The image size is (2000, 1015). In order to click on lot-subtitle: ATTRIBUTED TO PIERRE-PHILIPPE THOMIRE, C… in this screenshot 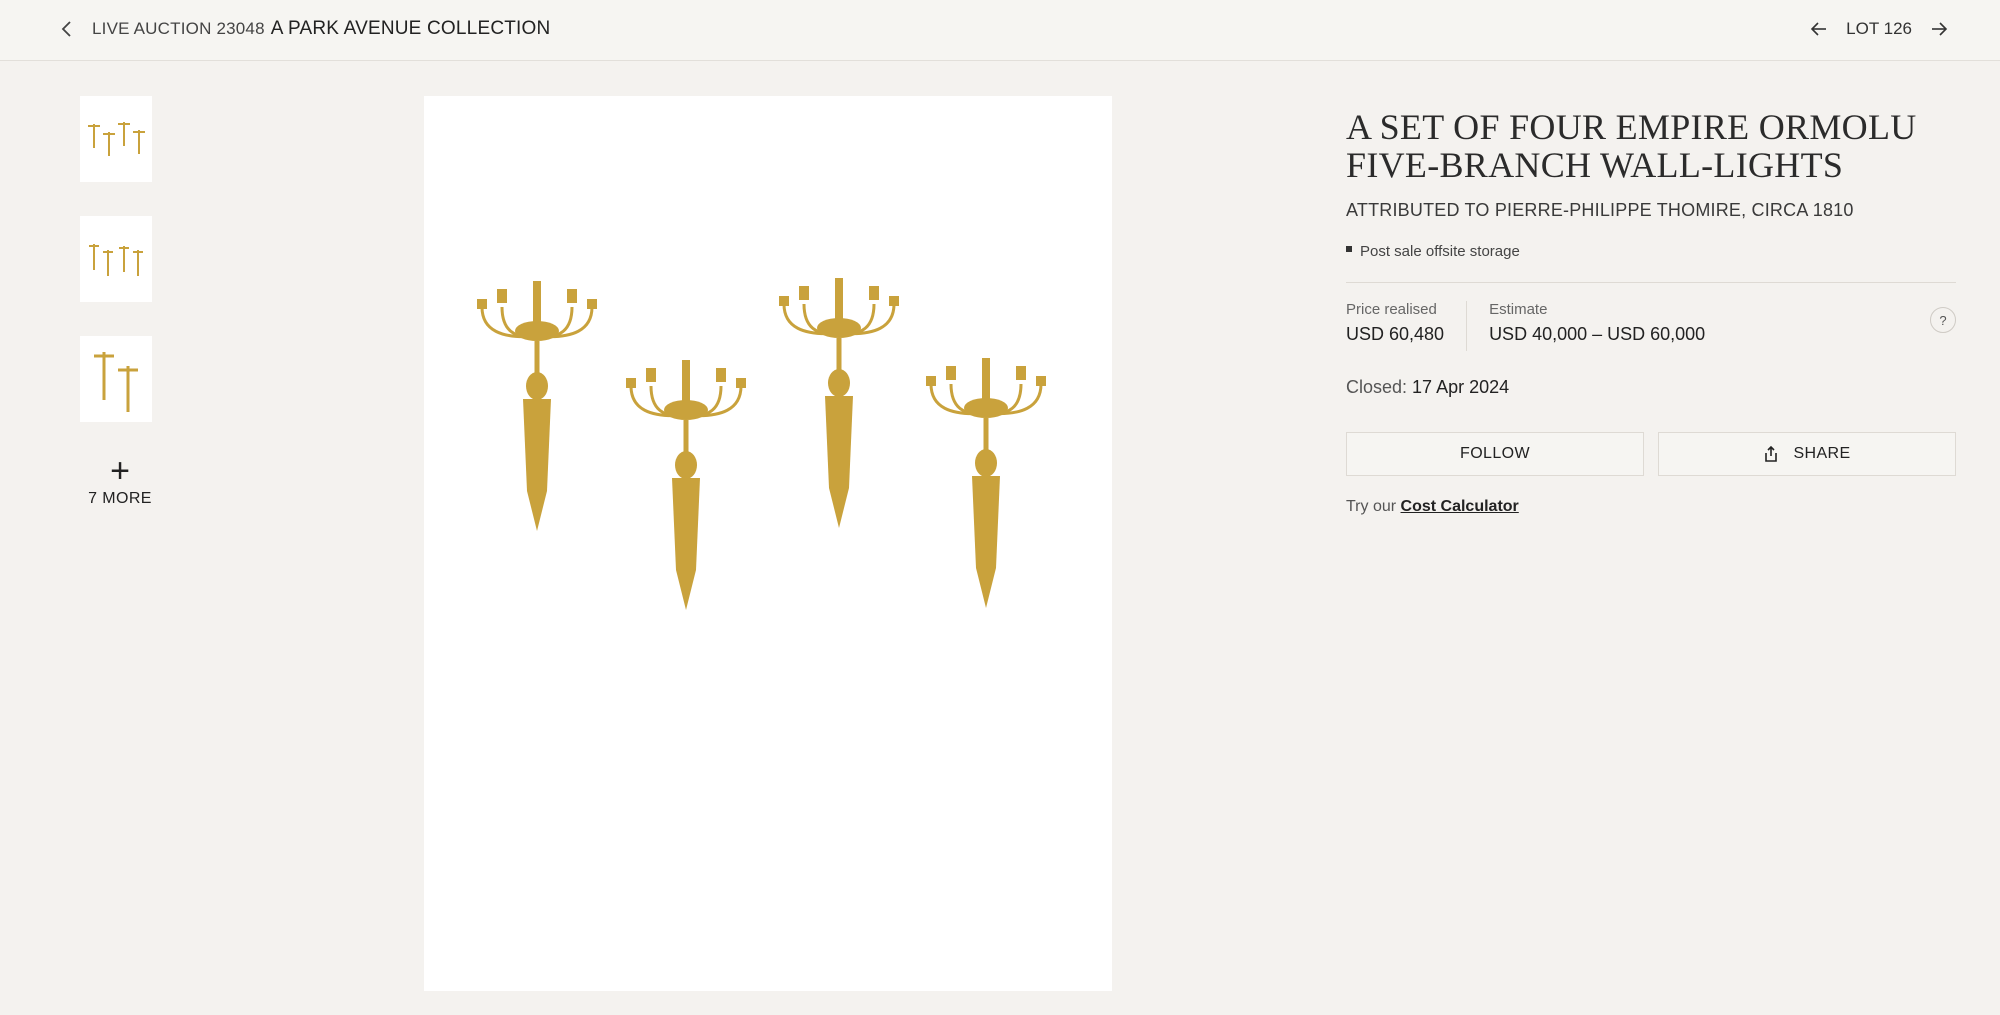, I will do `click(1600, 210)`.